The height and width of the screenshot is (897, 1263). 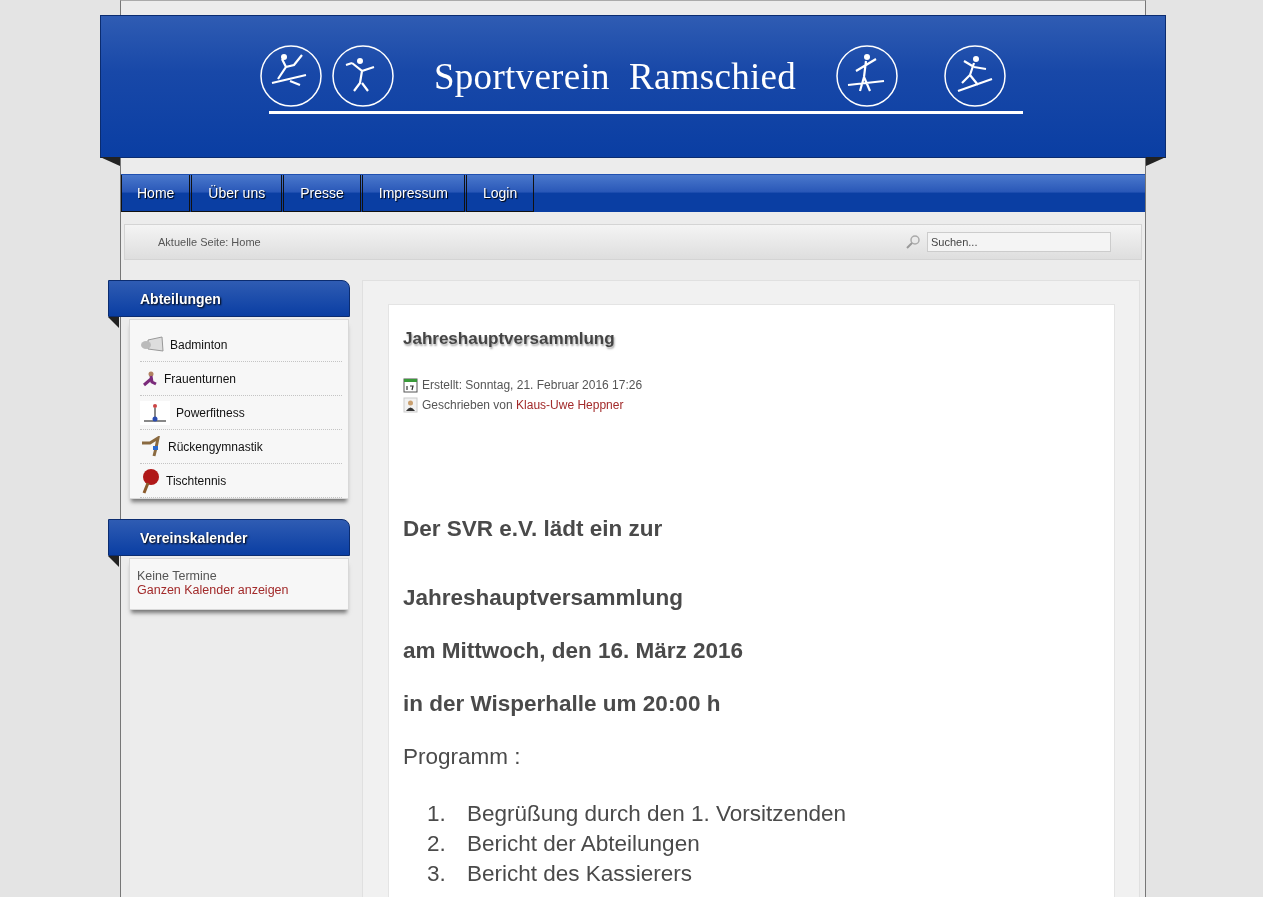 What do you see at coordinates (229, 298) in the screenshot?
I see `module-header: Abteilungen` at bounding box center [229, 298].